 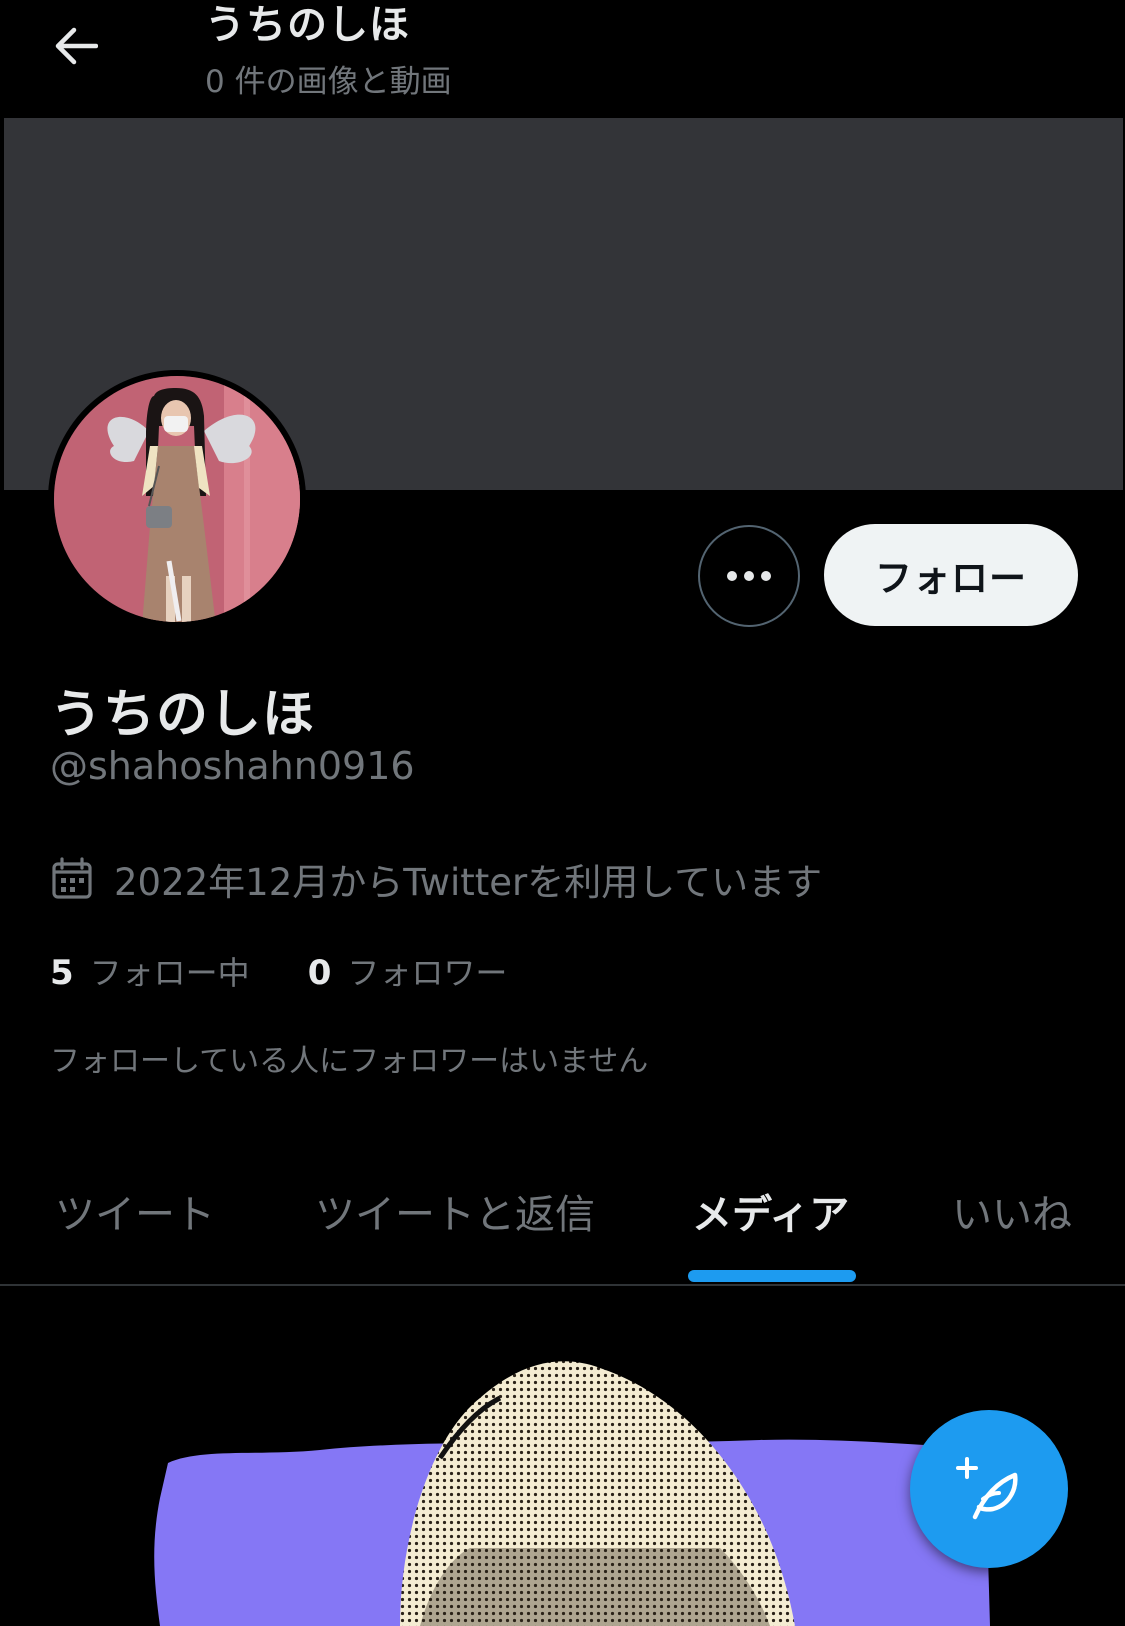 What do you see at coordinates (232, 766) in the screenshot?
I see `user-handle: @shahoshahn0916` at bounding box center [232, 766].